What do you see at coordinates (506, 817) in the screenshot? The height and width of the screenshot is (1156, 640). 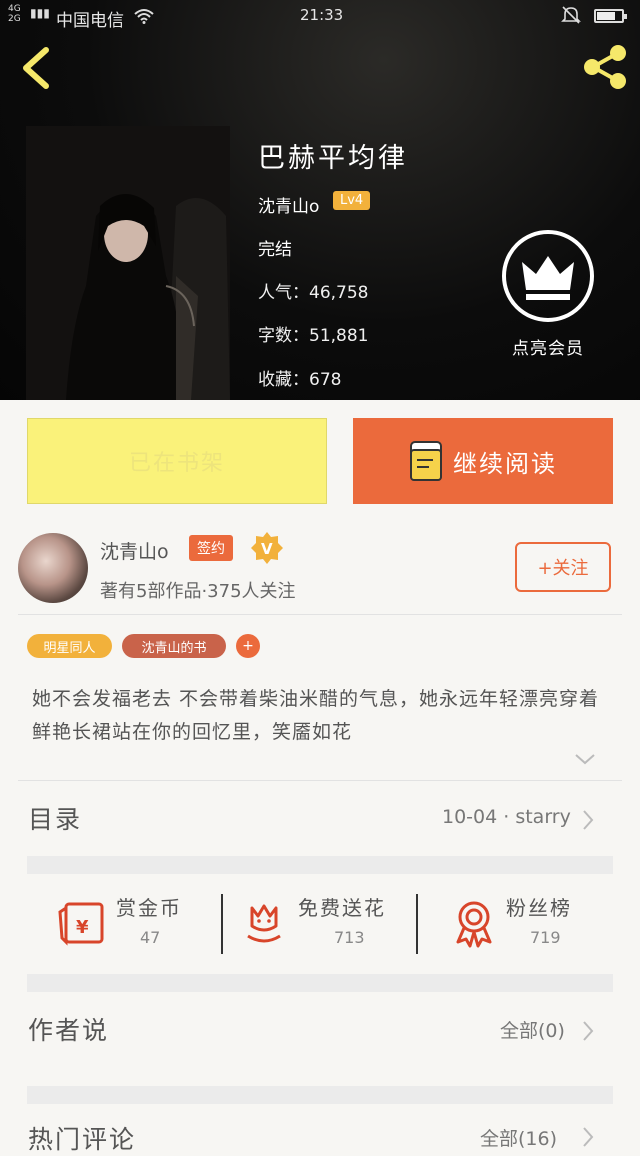 I see `catalog-latest: 10-04 · starry` at bounding box center [506, 817].